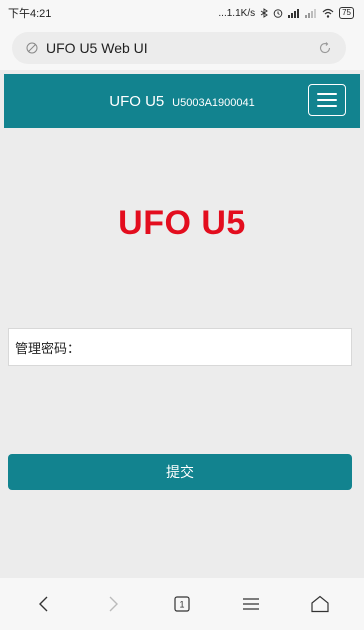 The image size is (364, 630). What do you see at coordinates (213, 102) in the screenshot?
I see `device-serial: U5003A1900041` at bounding box center [213, 102].